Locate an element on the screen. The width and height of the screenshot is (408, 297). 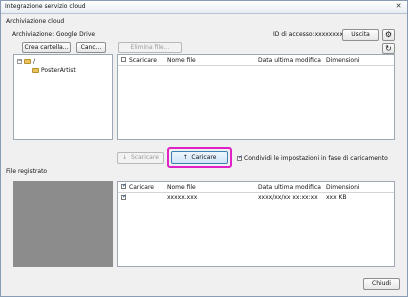
download-label: Scaricare is located at coordinates (144, 157).